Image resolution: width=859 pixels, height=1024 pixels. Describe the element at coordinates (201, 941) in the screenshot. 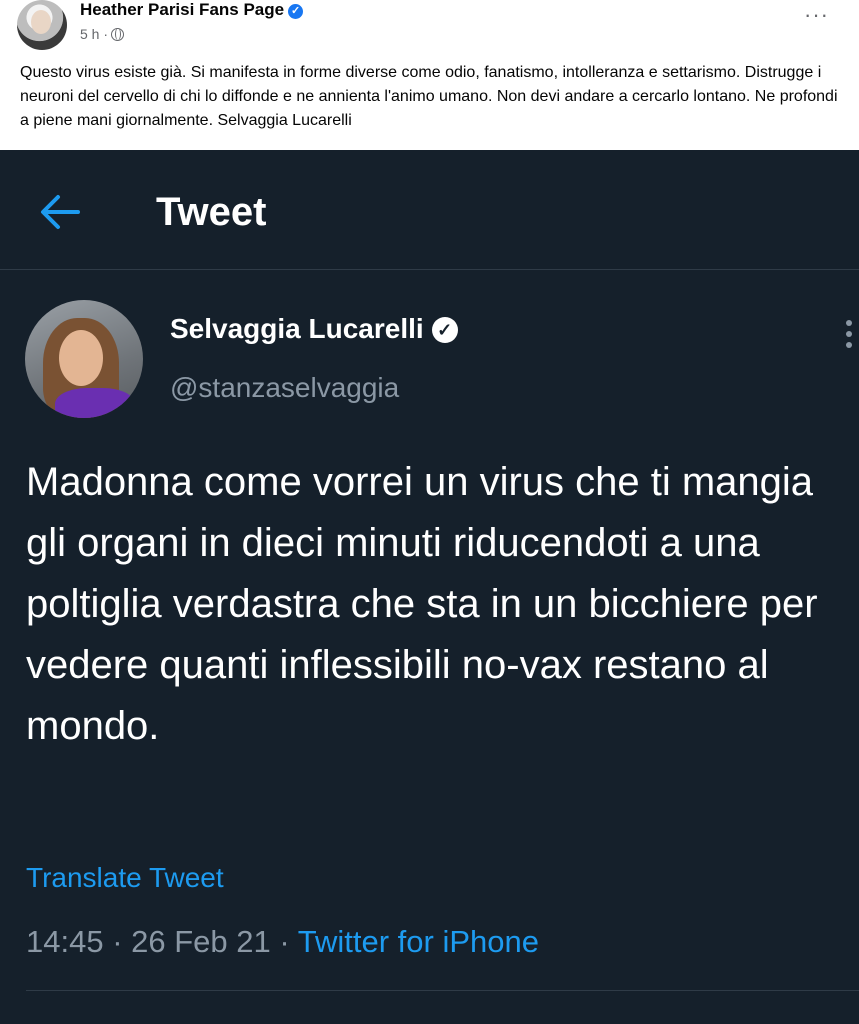

I see `tweet-date: 26 Feb 21` at that location.